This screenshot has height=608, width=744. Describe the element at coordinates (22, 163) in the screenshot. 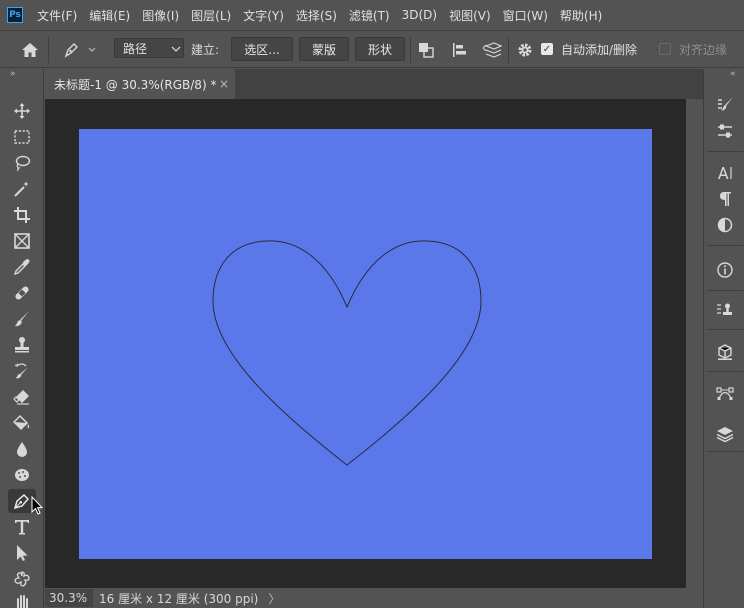

I see `lasso-tool-icon` at that location.